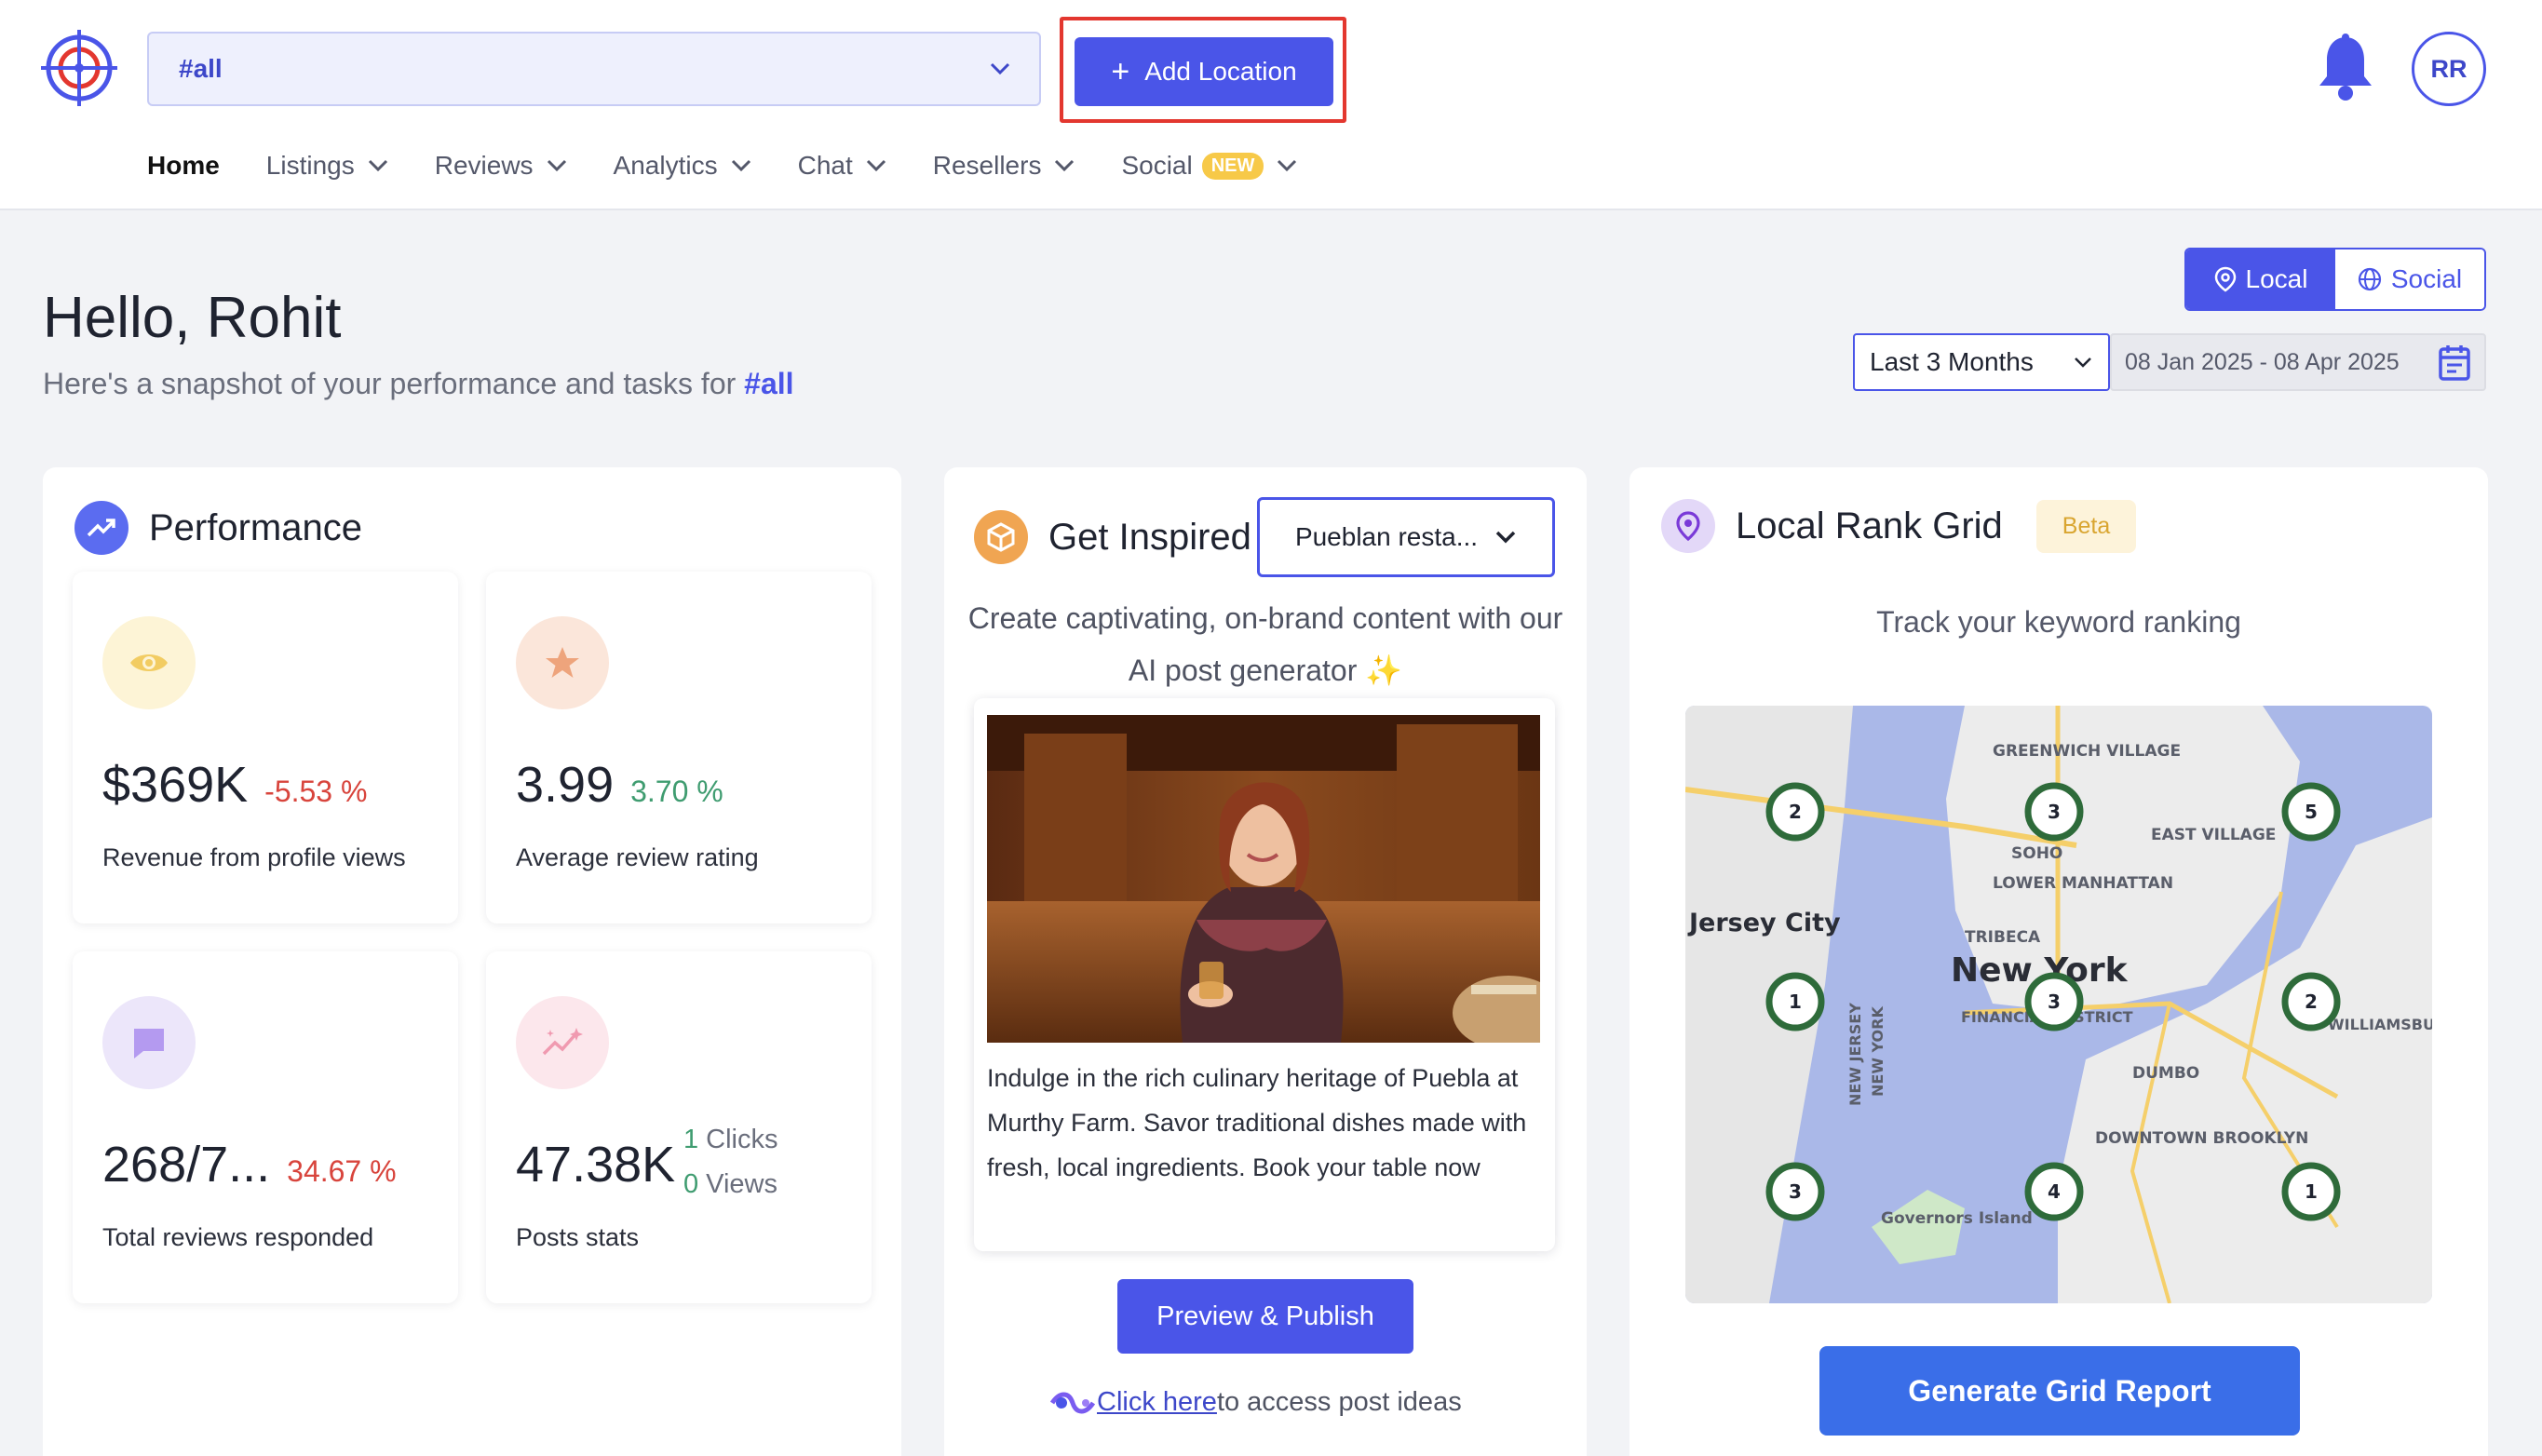  Describe the element at coordinates (1265, 1316) in the screenshot. I see `preview-publish-button: Preview & Publish` at that location.